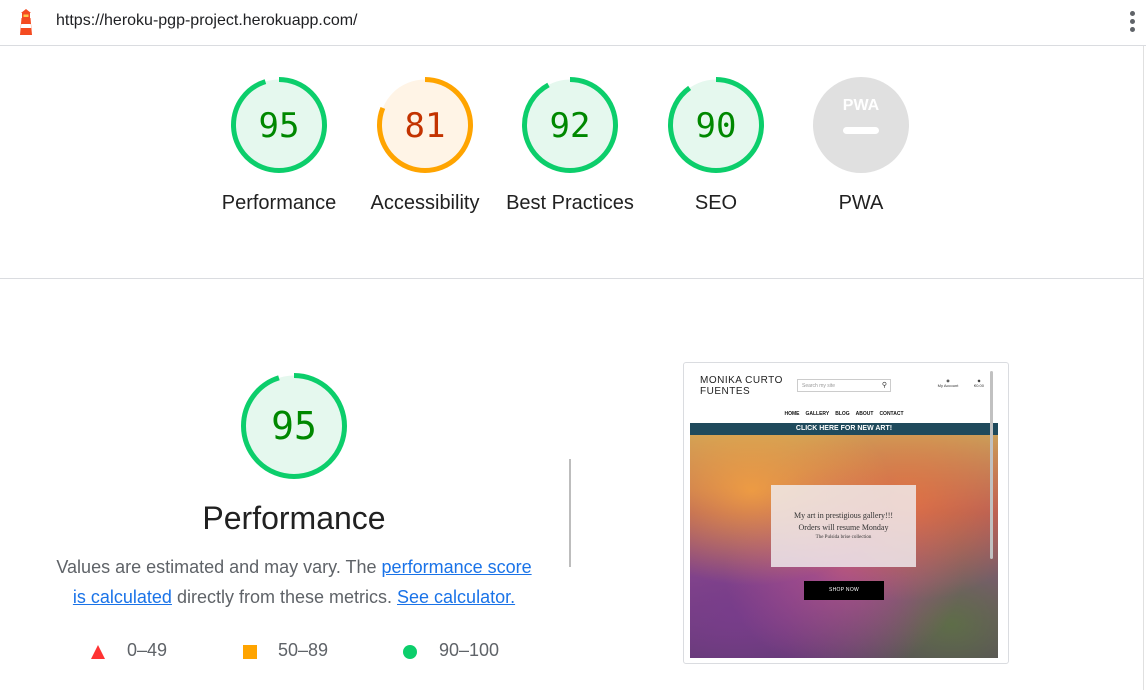 The width and height of the screenshot is (1146, 690). What do you see at coordinates (303, 650) in the screenshot?
I see `legend-average-range: 50–89` at bounding box center [303, 650].